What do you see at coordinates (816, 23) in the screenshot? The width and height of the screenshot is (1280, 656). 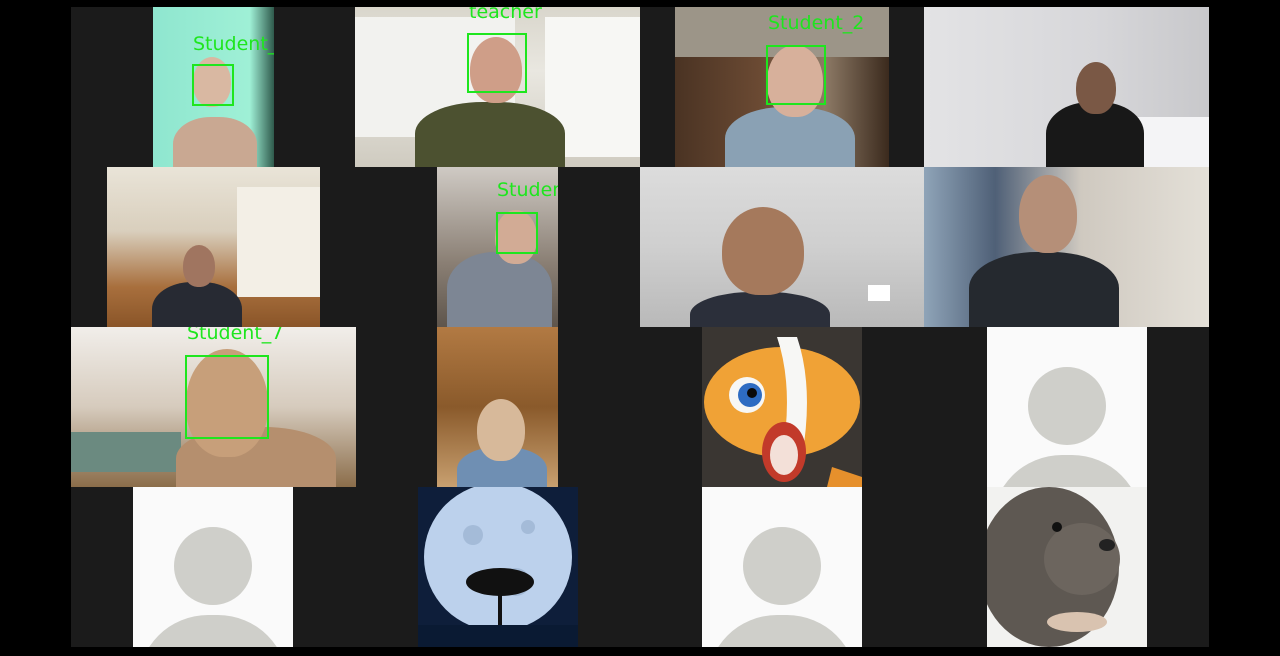 I see `face-detection-label: Student_2` at bounding box center [816, 23].